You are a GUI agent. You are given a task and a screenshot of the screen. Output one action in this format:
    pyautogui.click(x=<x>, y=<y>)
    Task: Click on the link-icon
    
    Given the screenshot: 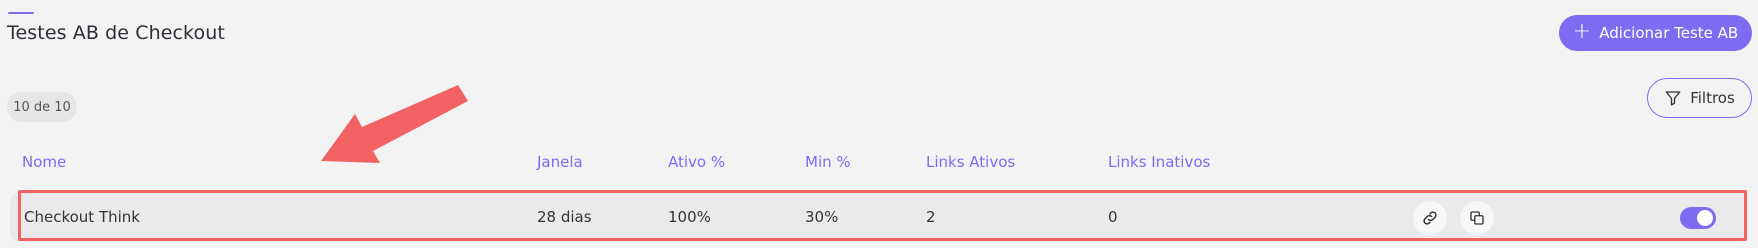 What is the action you would take?
    pyautogui.click(x=1430, y=218)
    